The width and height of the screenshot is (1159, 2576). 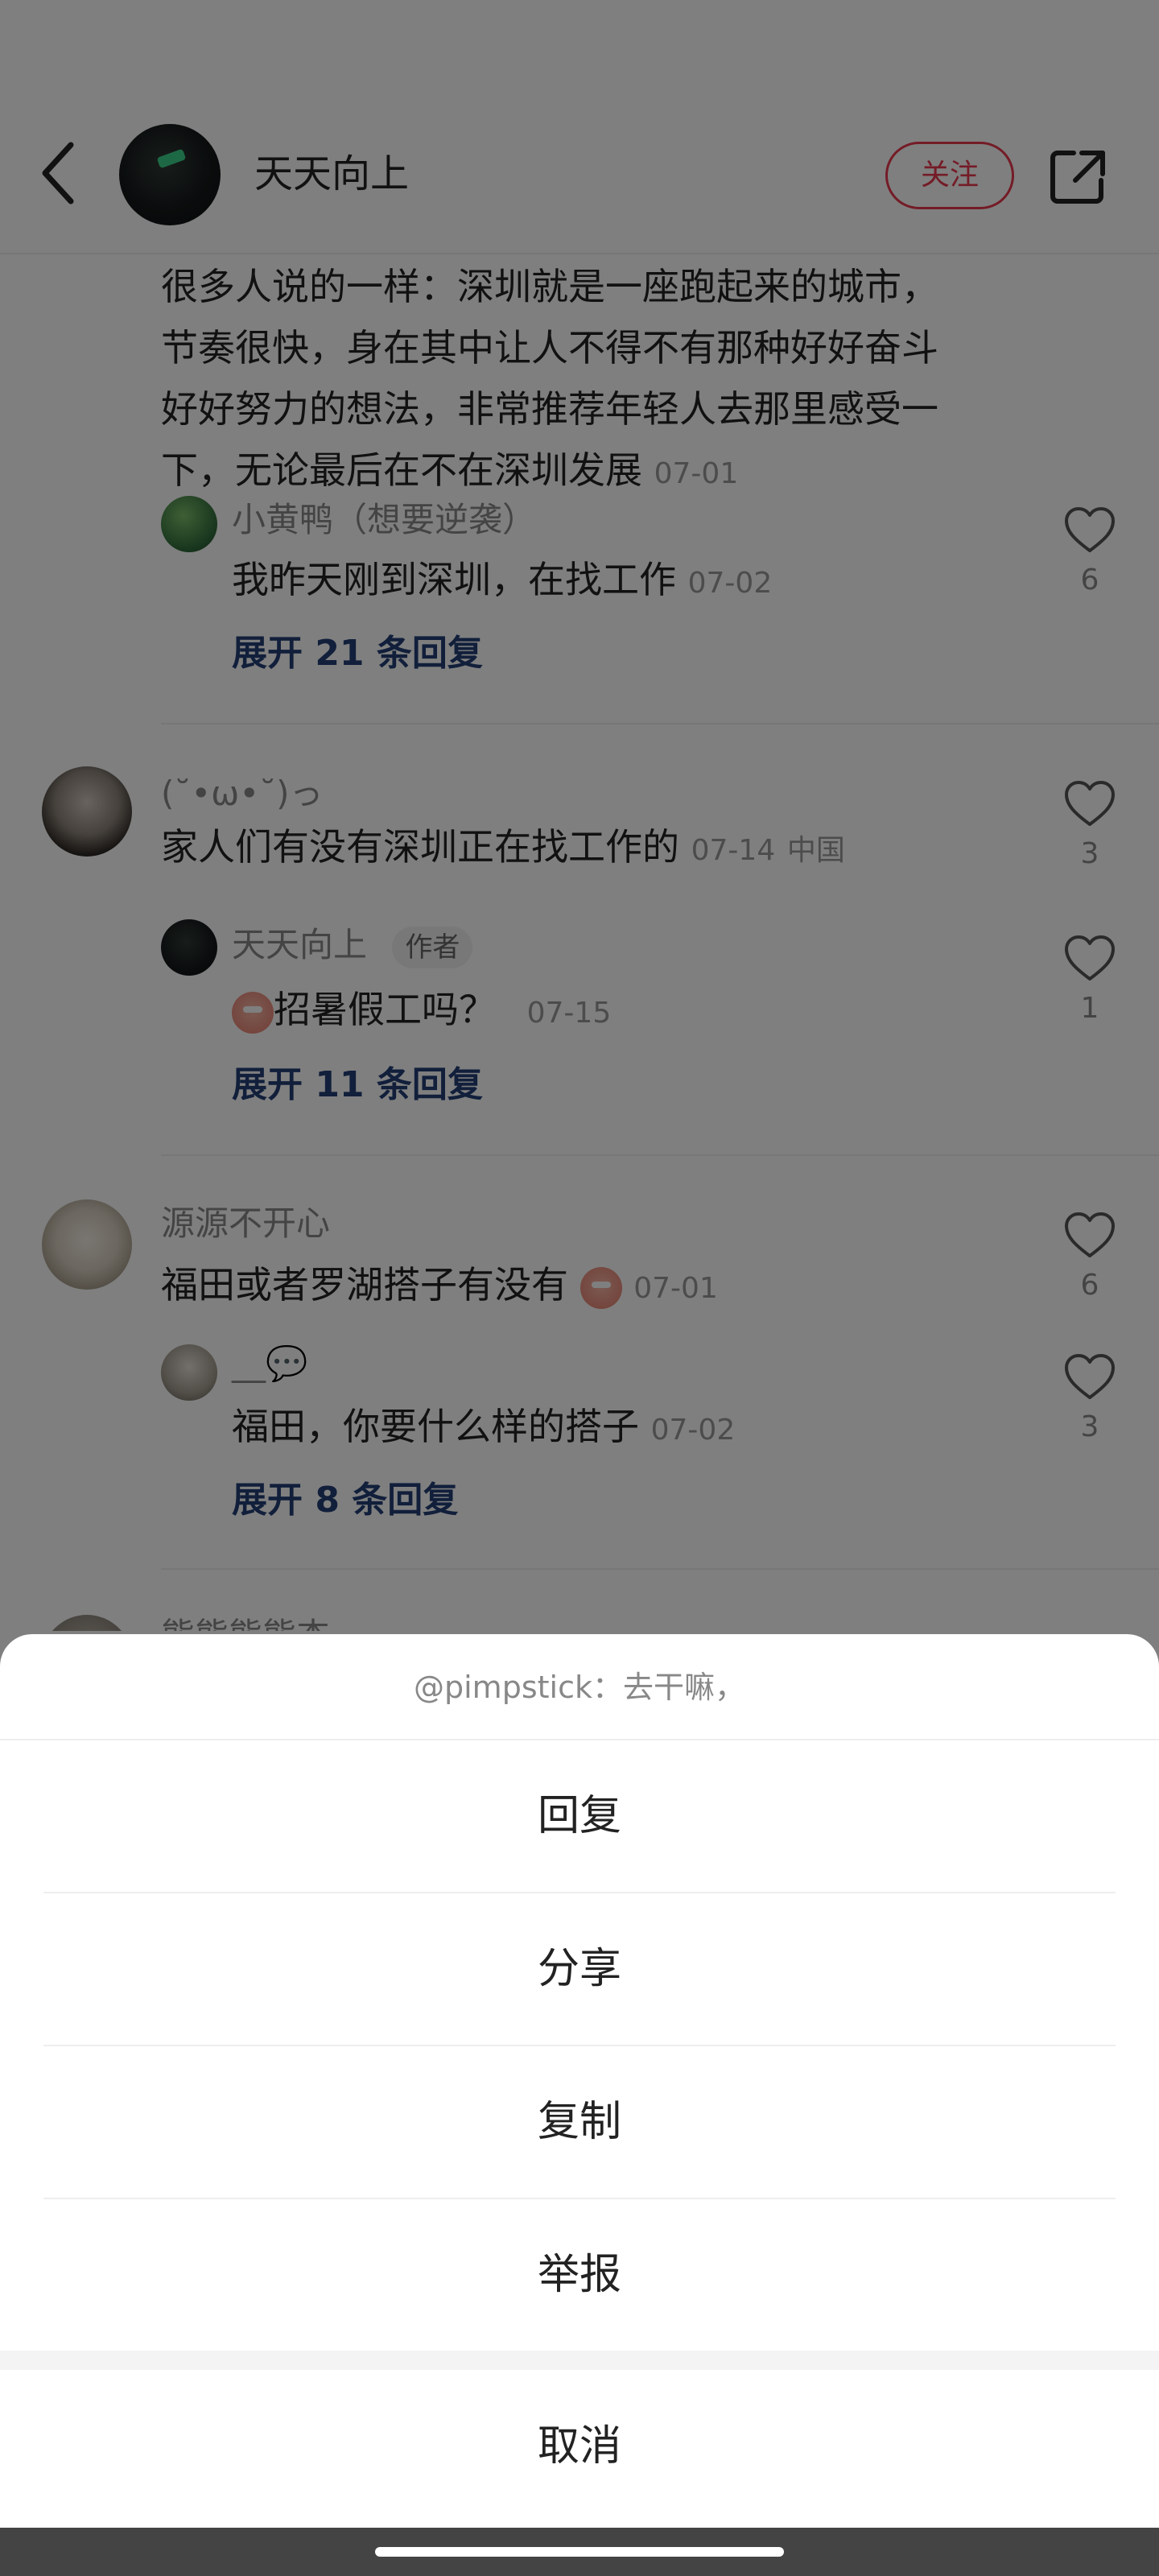 What do you see at coordinates (579, 2122) in the screenshot?
I see `copy-option: 复制` at bounding box center [579, 2122].